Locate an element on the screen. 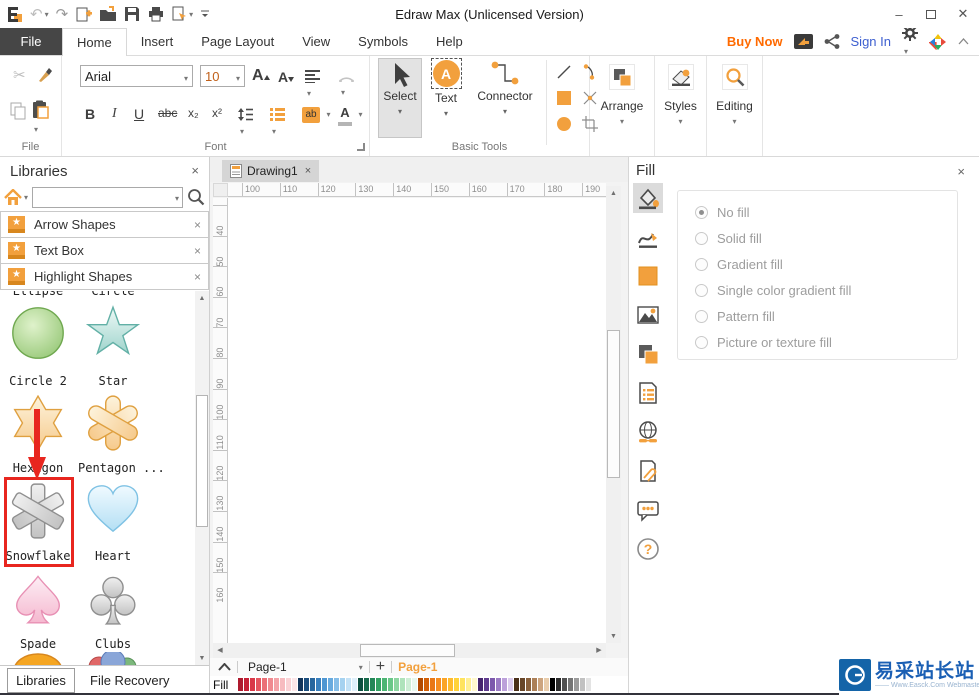 Image resolution: width=979 pixels, height=695 pixels. paste-icon is located at coordinates (40, 118).